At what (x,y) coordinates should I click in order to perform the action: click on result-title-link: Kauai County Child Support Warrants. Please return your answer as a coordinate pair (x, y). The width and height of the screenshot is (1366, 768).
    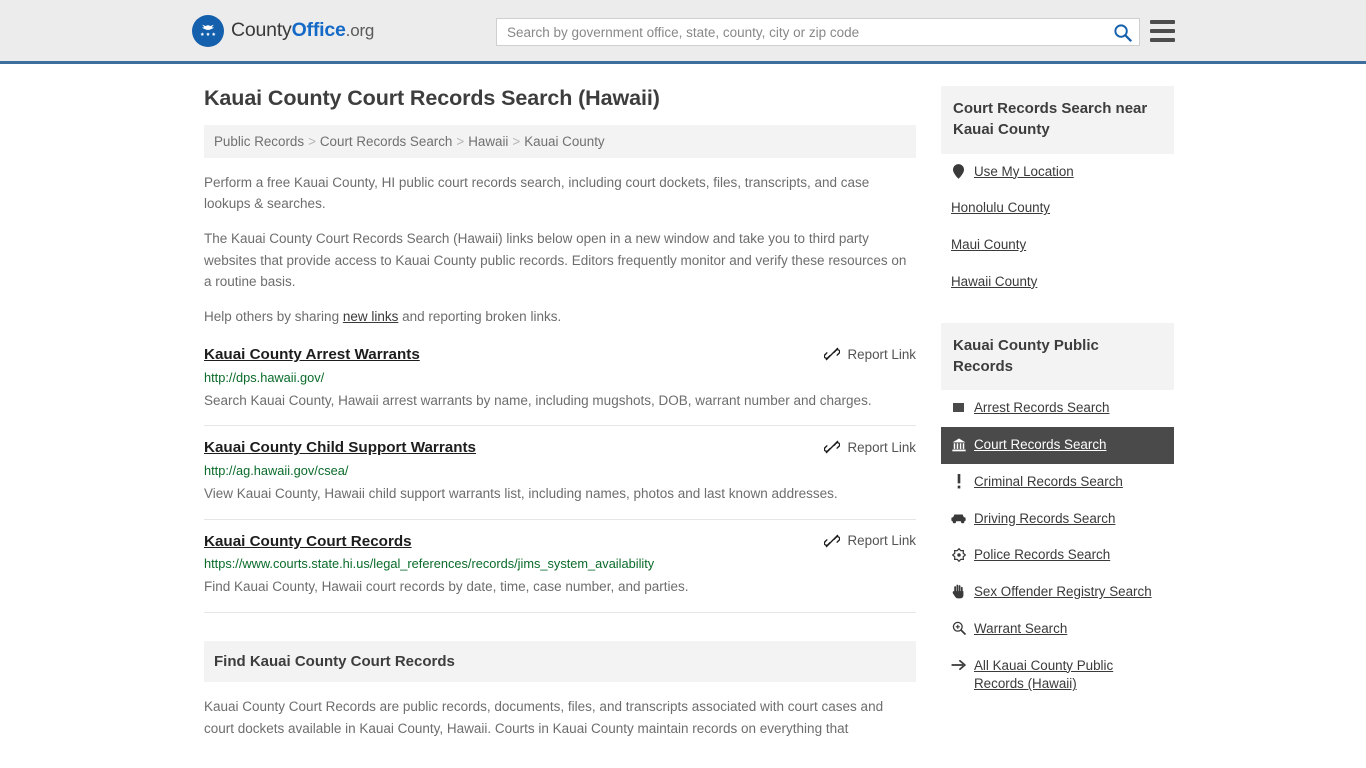
    Looking at the image, I should click on (340, 448).